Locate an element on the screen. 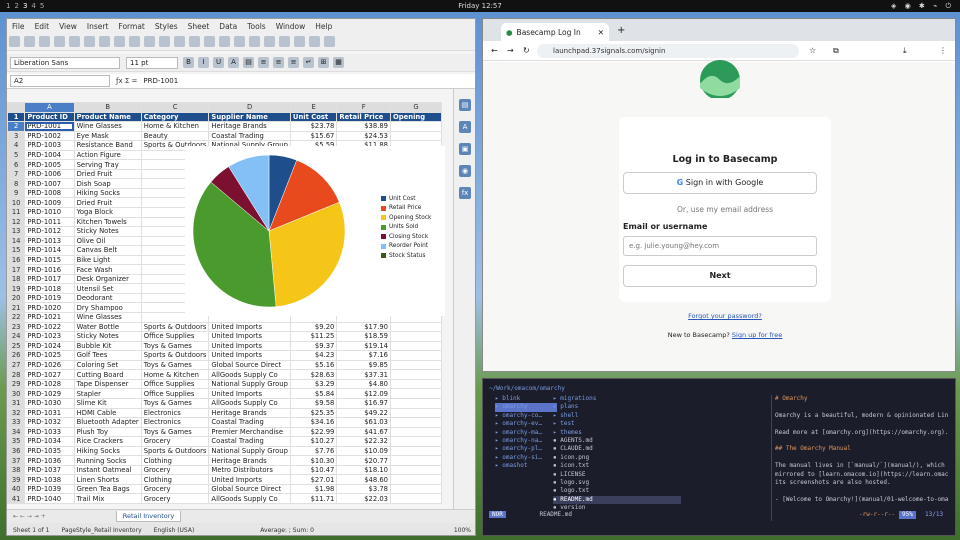 Image resolution: width=960 pixels, height=540 pixels. table-cell: Grocery is located at coordinates (175, 489).